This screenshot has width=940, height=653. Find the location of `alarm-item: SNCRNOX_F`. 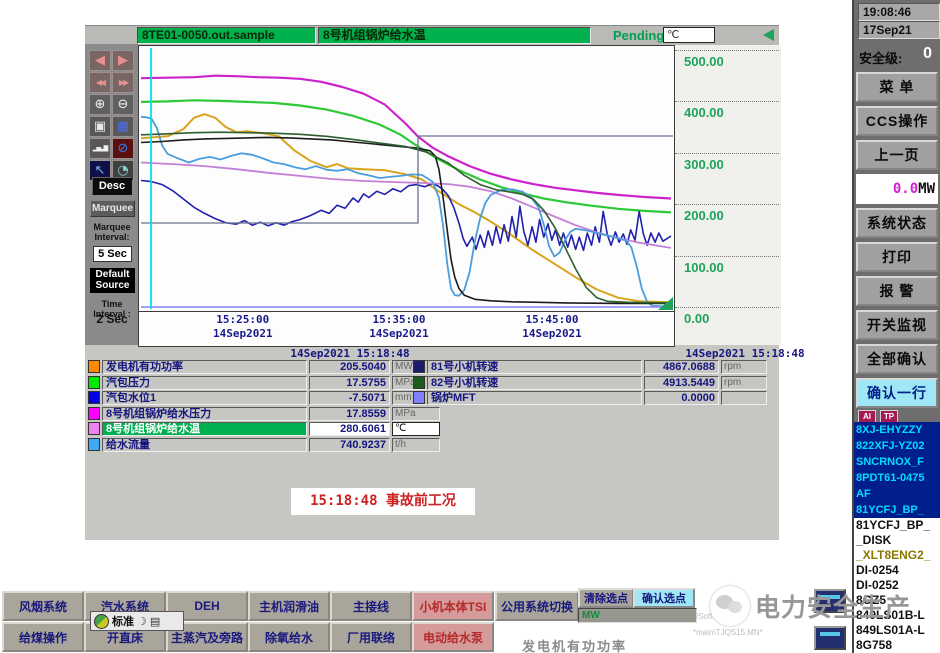

alarm-item: SNCRNOX_F is located at coordinates (897, 462).